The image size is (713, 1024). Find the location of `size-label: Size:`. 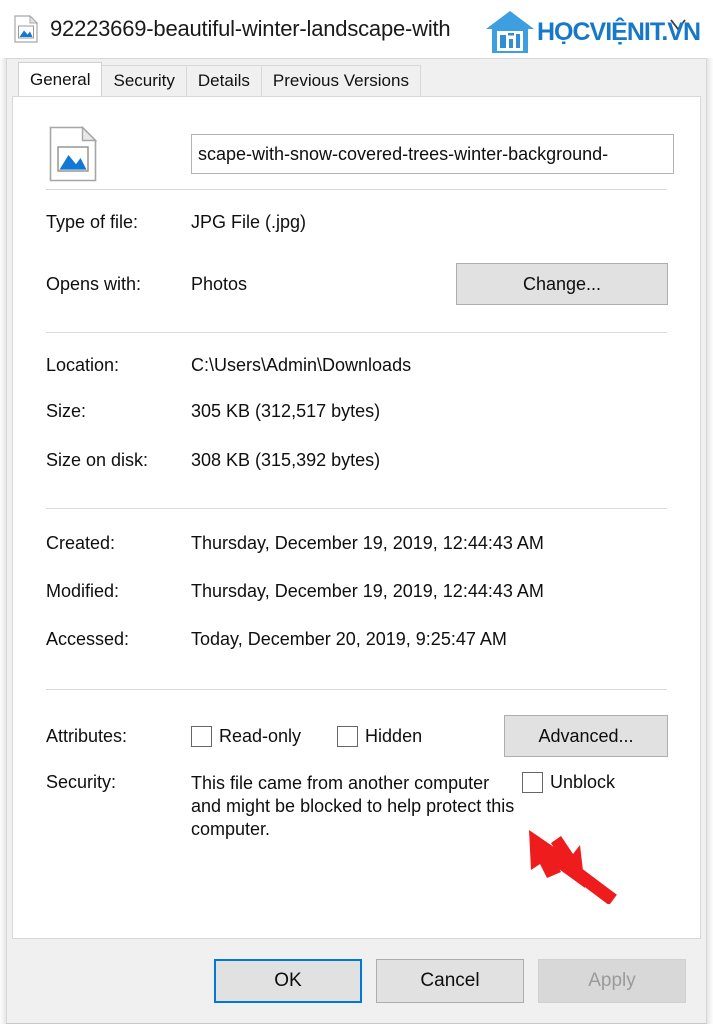

size-label: Size: is located at coordinates (66, 411).